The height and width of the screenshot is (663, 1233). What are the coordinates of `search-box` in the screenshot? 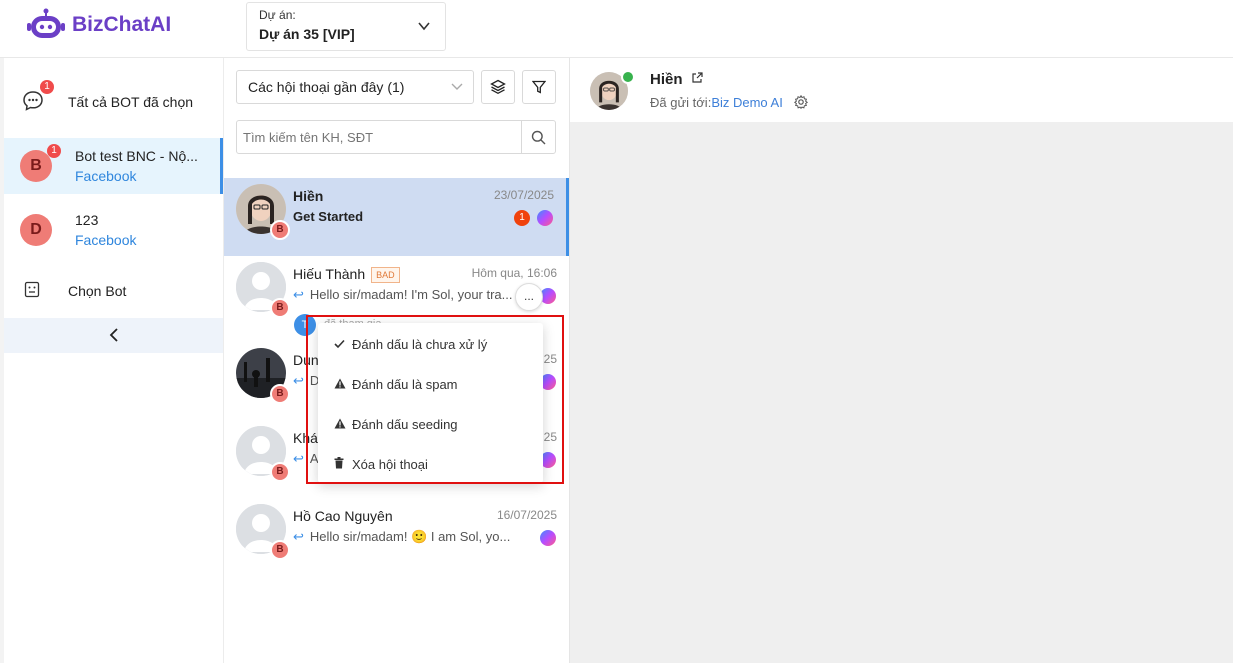 It's located at (396, 137).